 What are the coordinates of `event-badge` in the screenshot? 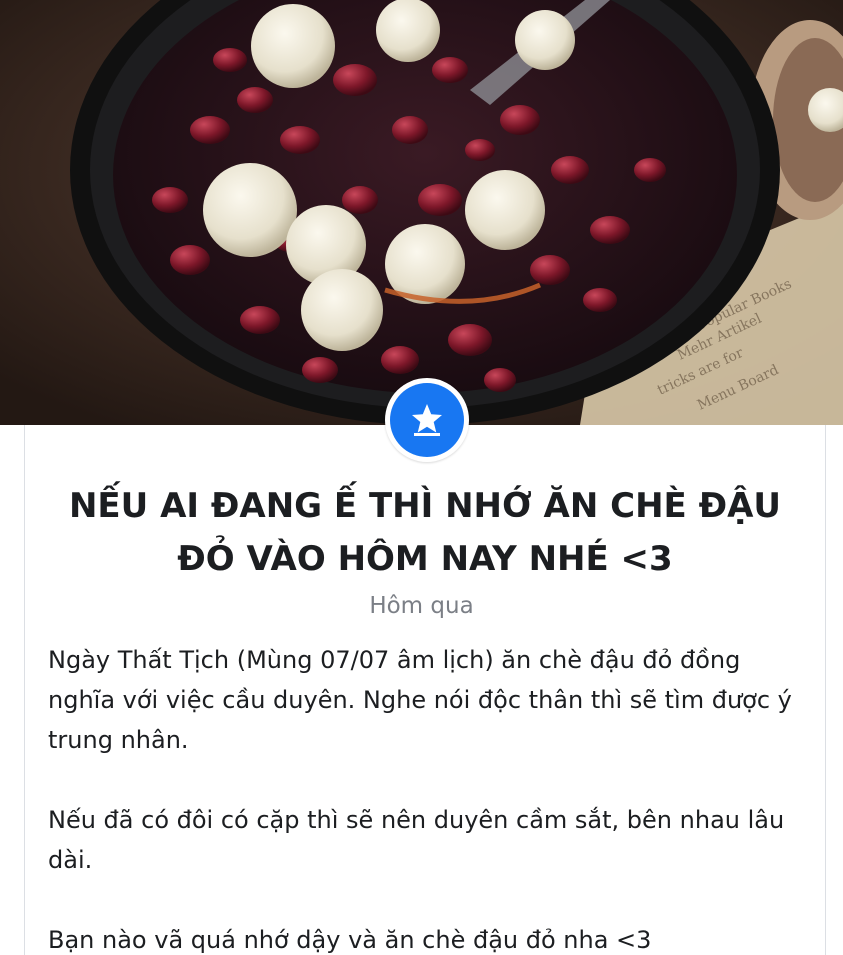 It's located at (427, 420).